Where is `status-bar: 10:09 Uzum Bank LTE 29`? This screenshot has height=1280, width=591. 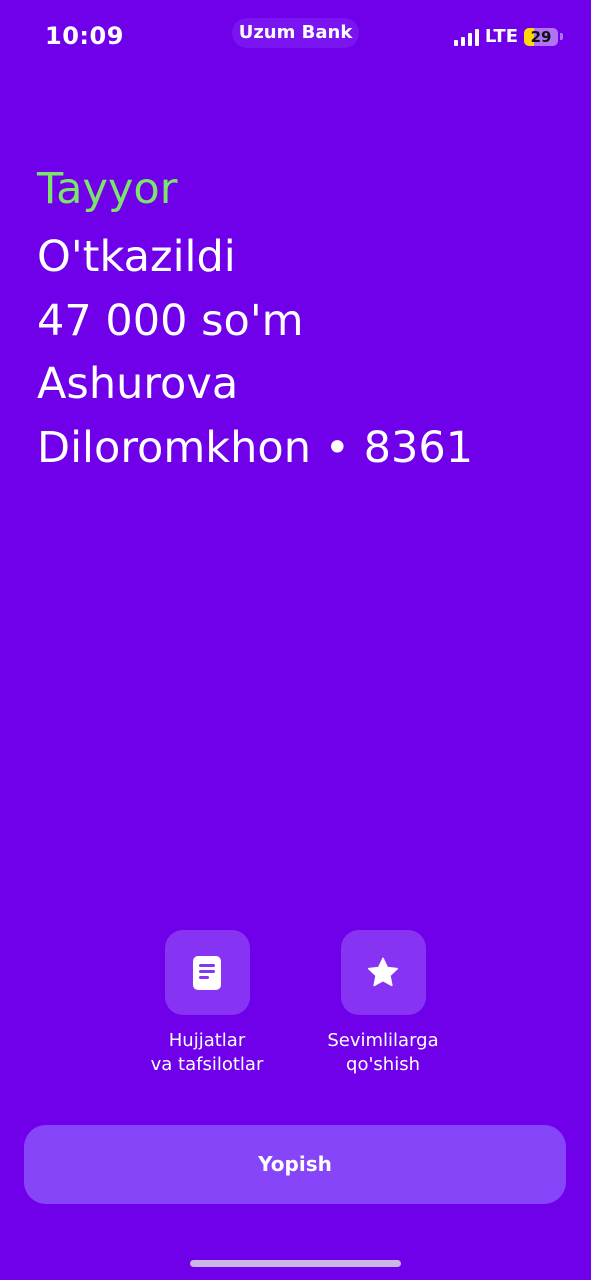 status-bar: 10:09 Uzum Bank LTE 29 is located at coordinates (295, 35).